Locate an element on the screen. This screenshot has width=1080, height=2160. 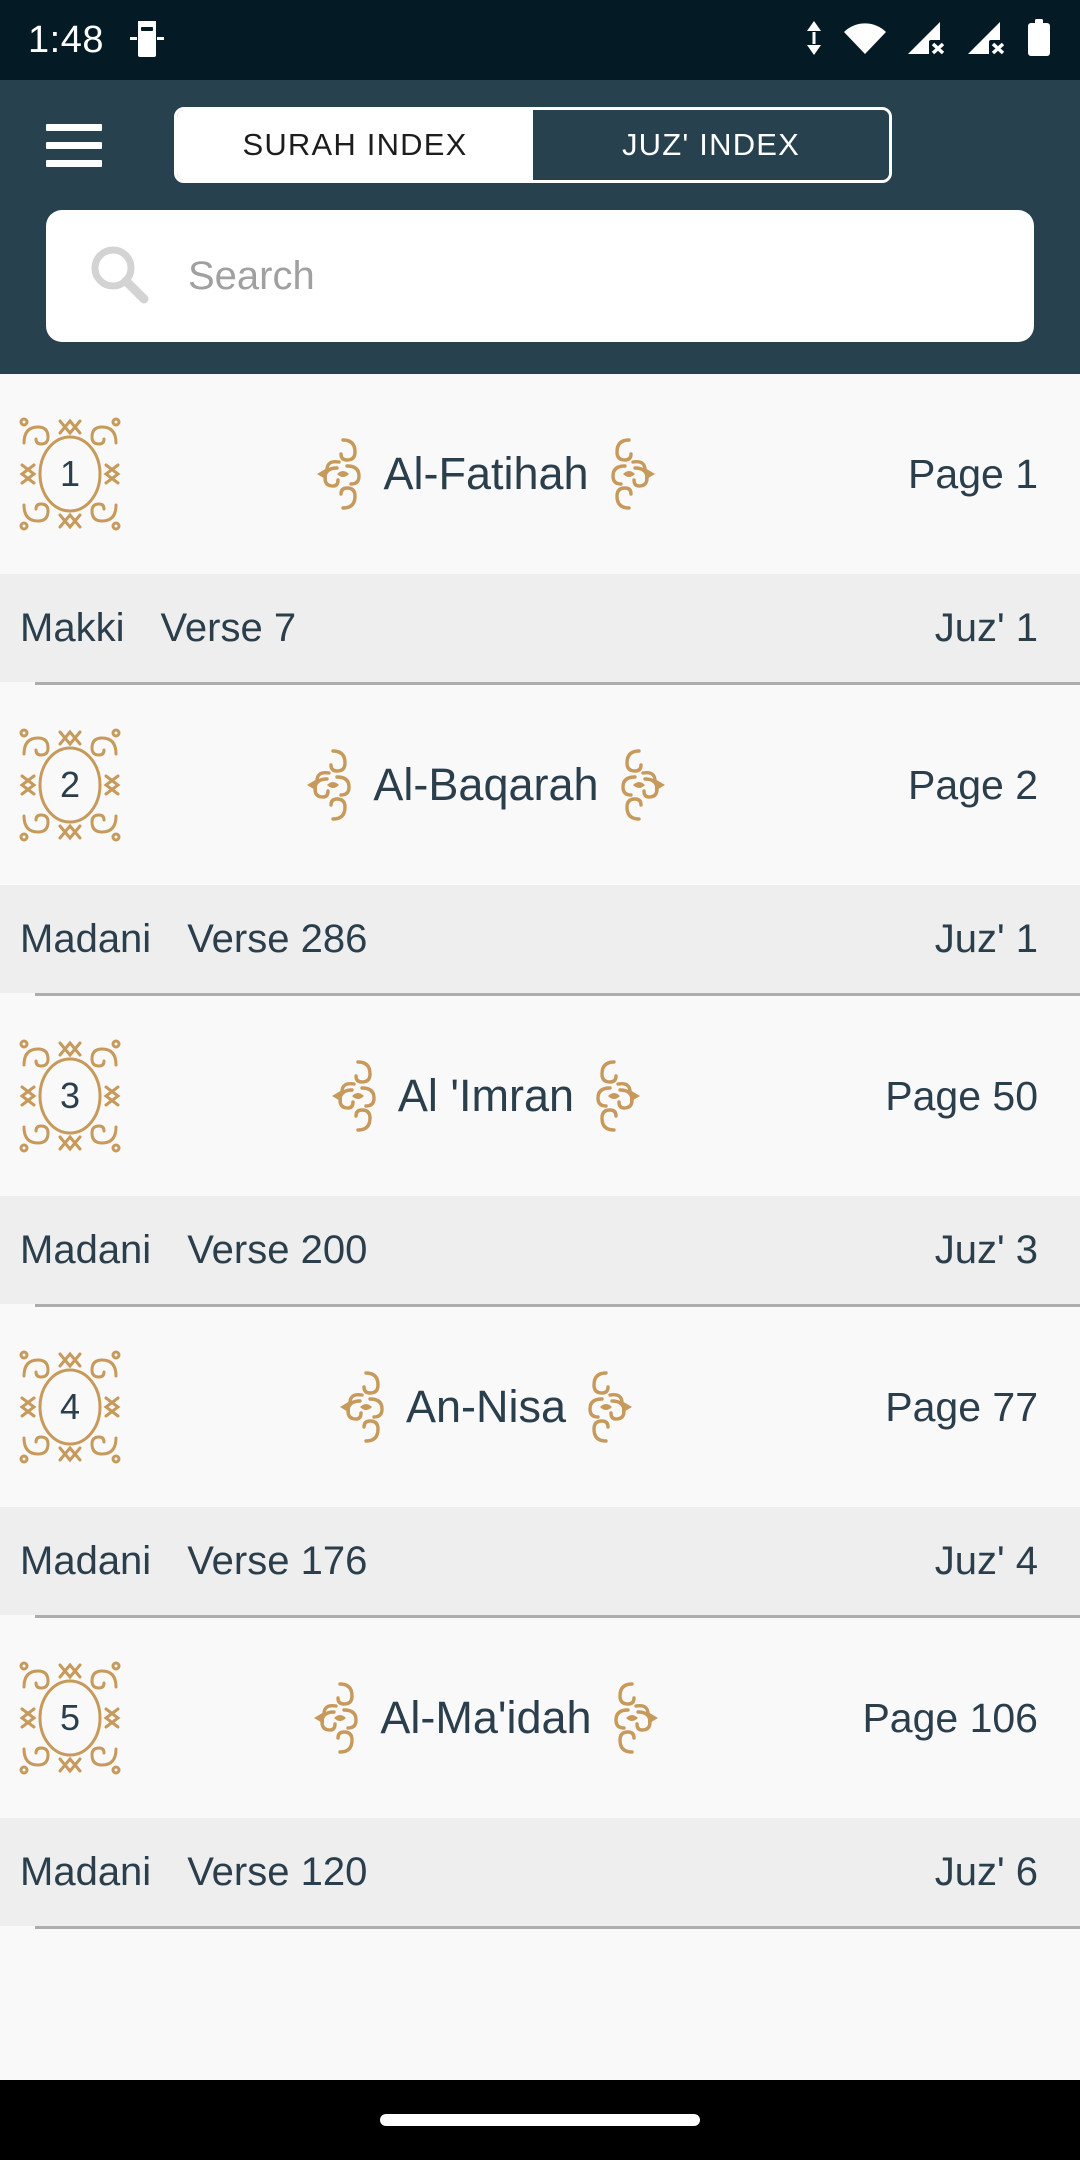
surah-number-frame-icon: 1 is located at coordinates (70, 474).